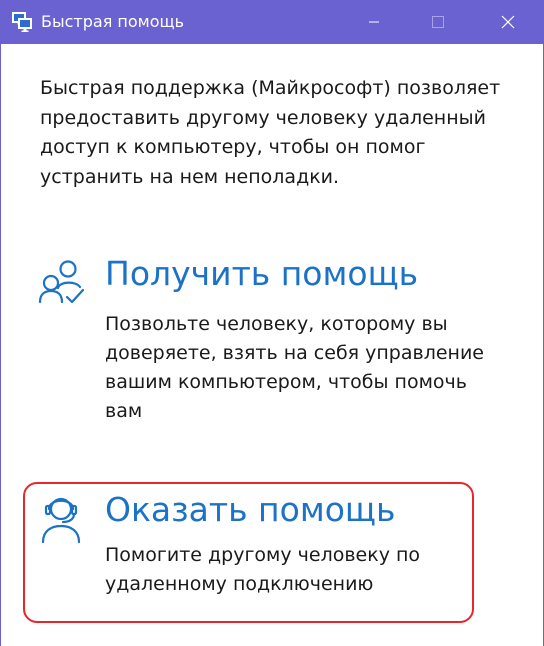 This screenshot has width=544, height=646. I want to click on minimize-icon, so click(374, 22).